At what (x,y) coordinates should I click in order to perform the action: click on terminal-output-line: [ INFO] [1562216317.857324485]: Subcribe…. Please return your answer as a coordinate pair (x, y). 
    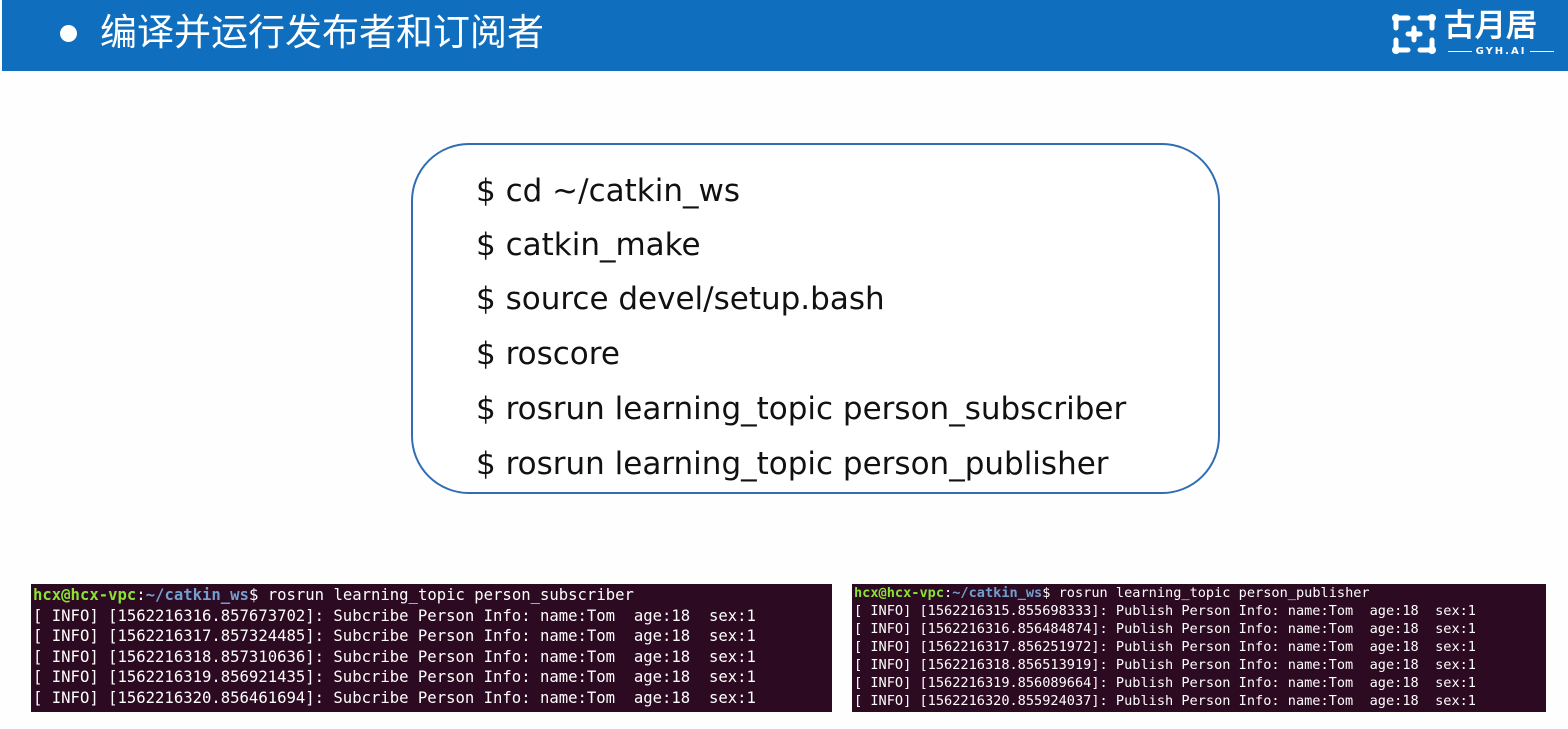
    Looking at the image, I should click on (394, 636).